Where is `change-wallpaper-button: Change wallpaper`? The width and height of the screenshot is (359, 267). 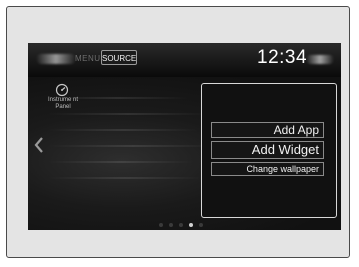 change-wallpaper-button: Change wallpaper is located at coordinates (267, 169).